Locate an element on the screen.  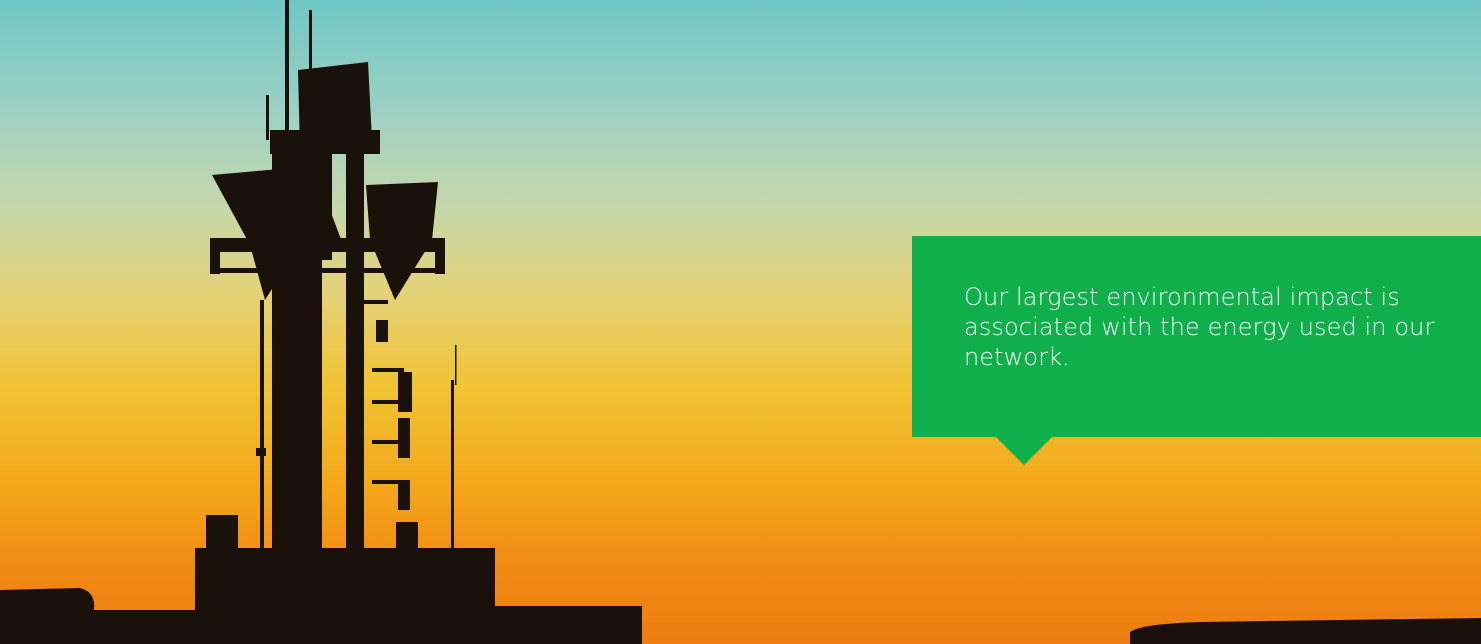
callout-pointer-arrow is located at coordinates (1024, 451).